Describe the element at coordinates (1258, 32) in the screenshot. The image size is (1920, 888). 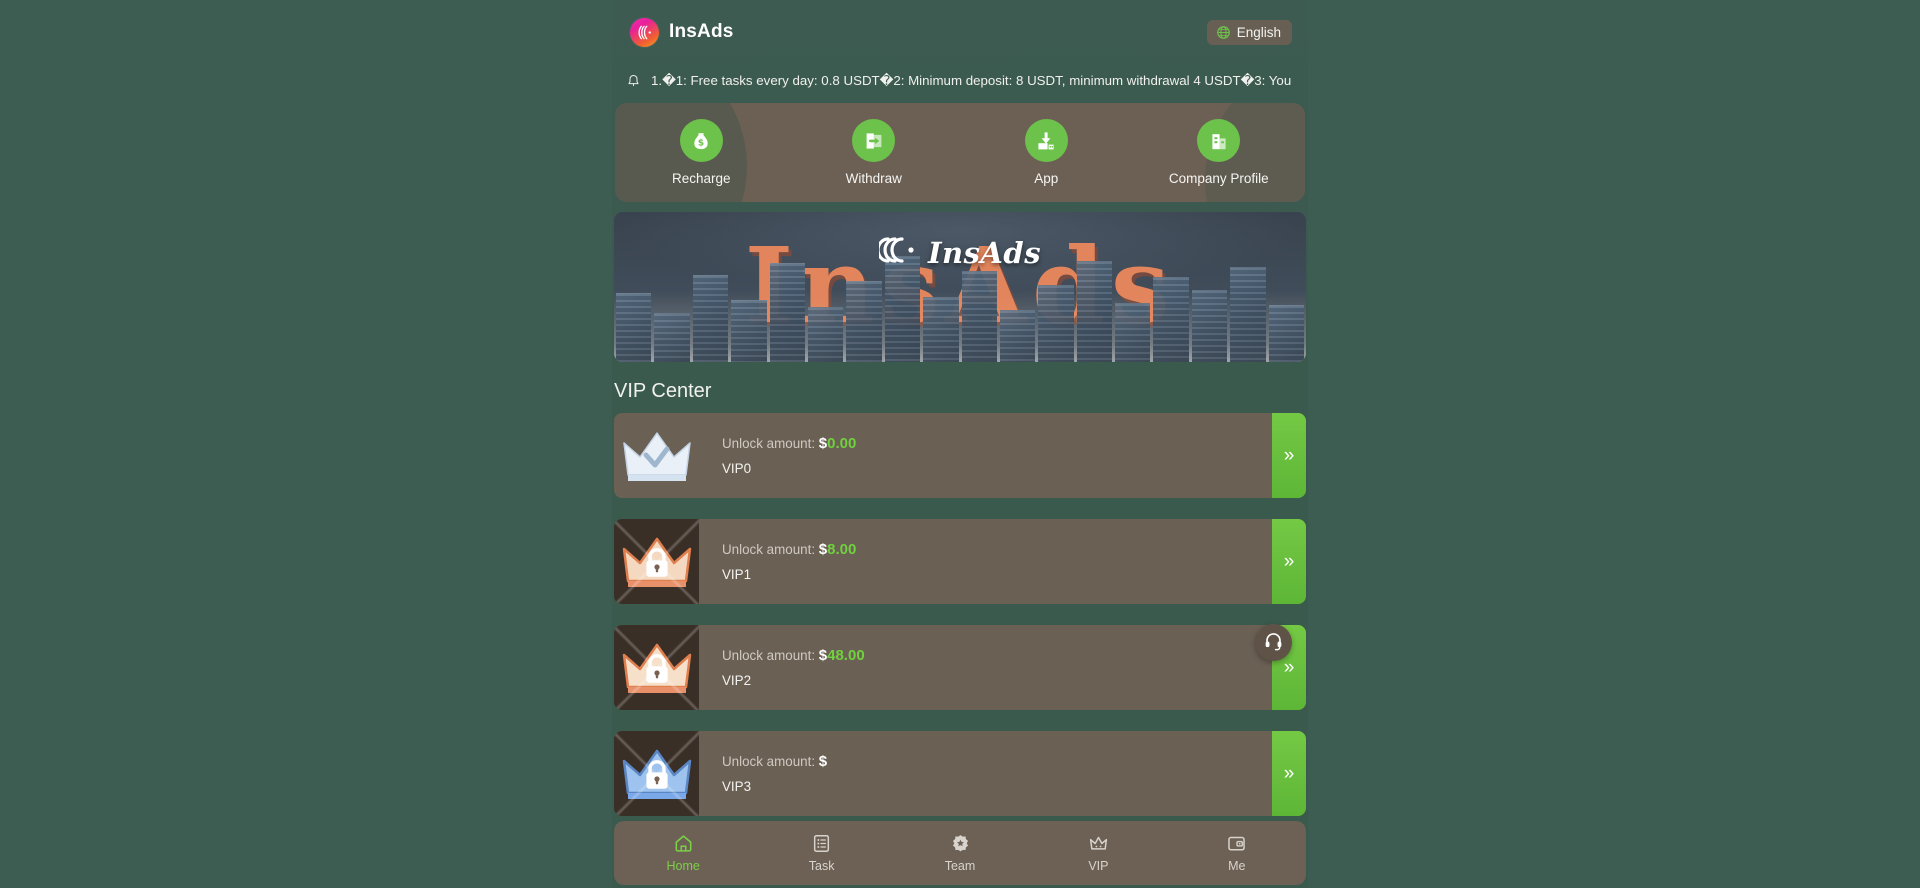
I see `language-label: English` at that location.